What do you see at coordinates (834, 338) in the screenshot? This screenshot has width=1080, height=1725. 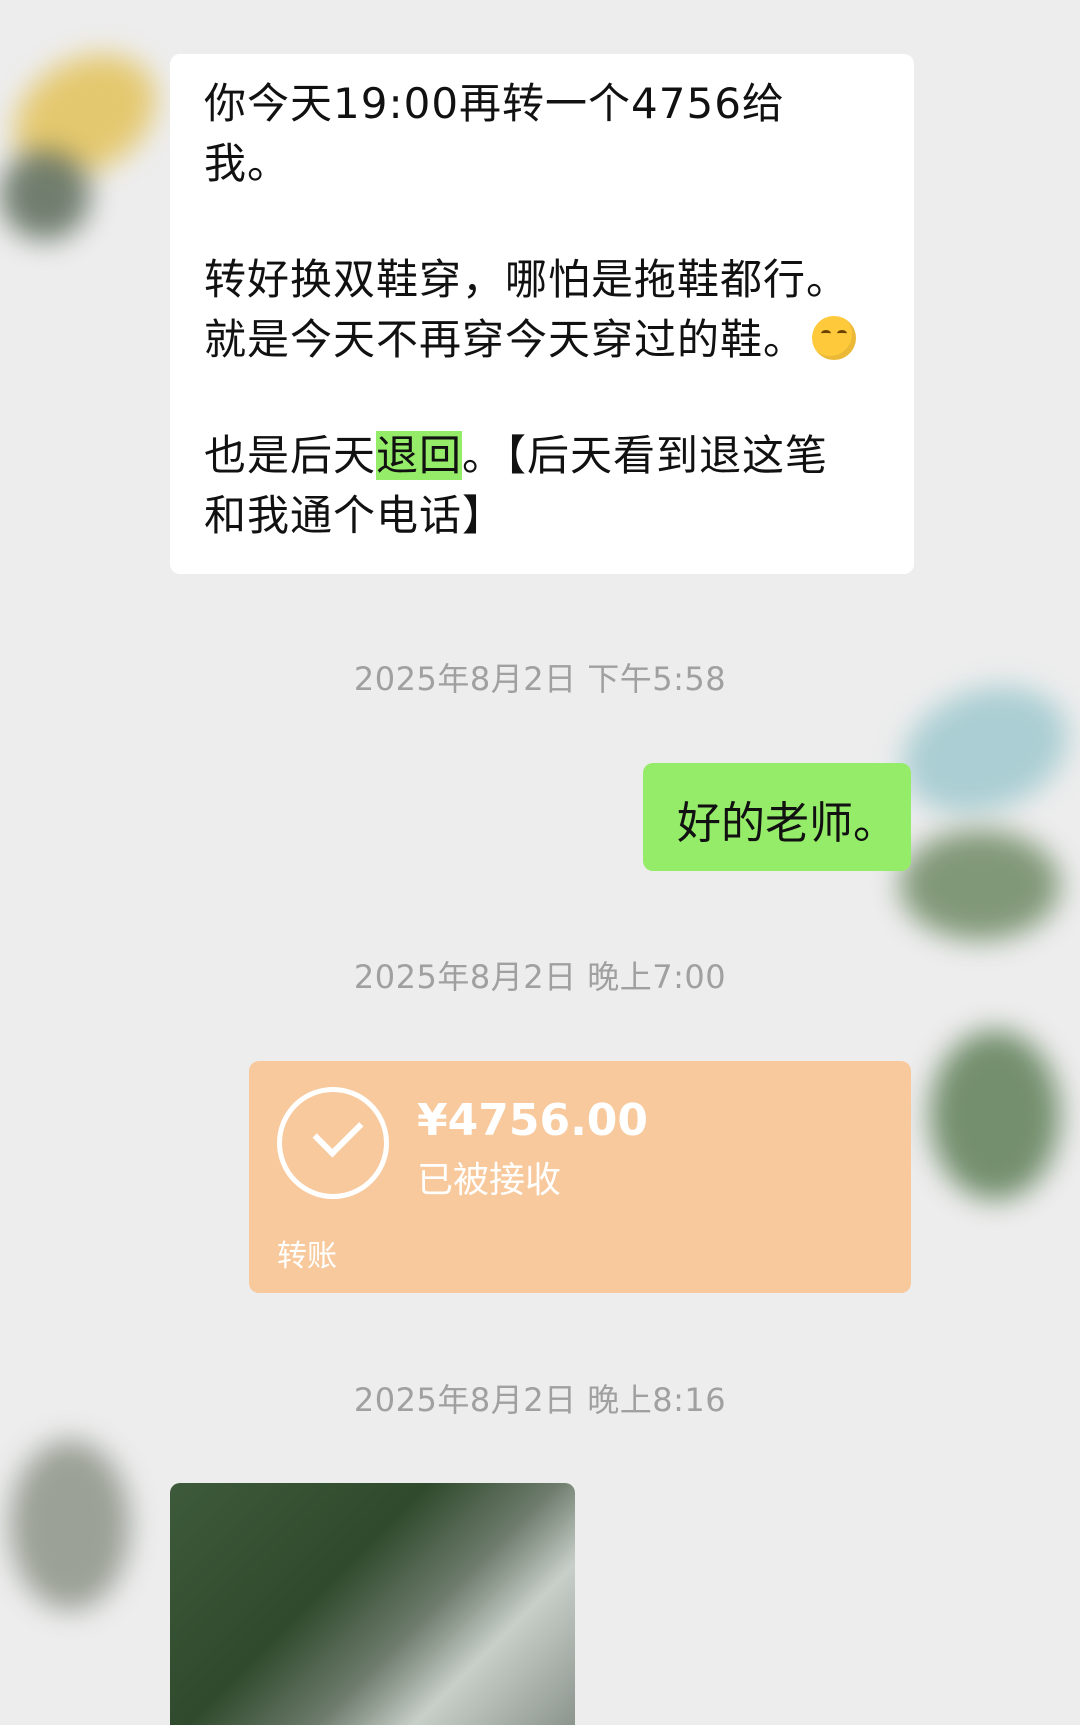 I see `emoji-thinking-icon` at bounding box center [834, 338].